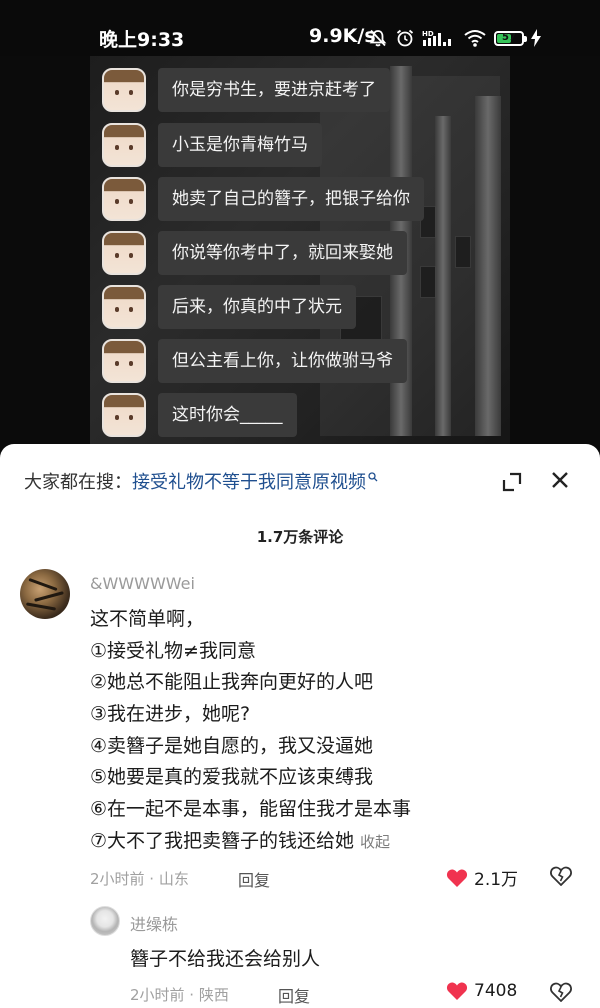  I want to click on alarm-icon, so click(405, 38).